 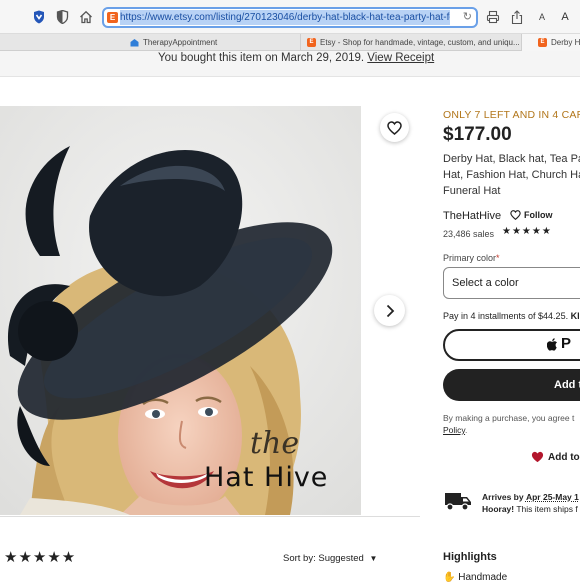 I want to click on extension-shield-icon, so click(x=39, y=17).